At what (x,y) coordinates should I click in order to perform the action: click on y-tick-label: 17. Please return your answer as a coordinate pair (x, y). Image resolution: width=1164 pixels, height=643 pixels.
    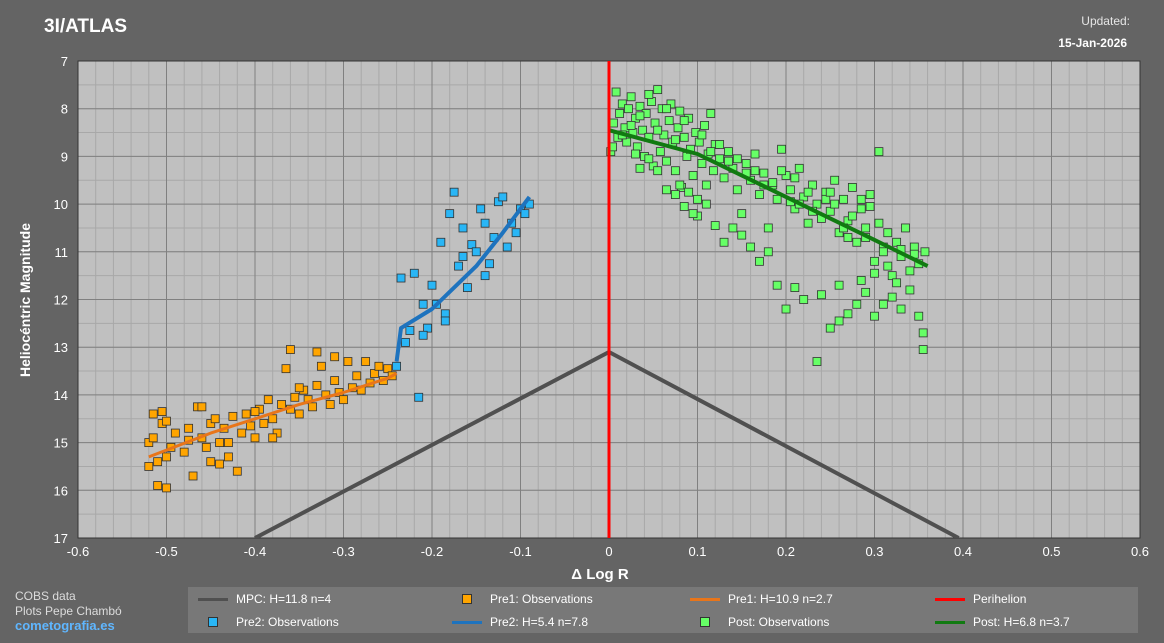
    Looking at the image, I should click on (61, 538).